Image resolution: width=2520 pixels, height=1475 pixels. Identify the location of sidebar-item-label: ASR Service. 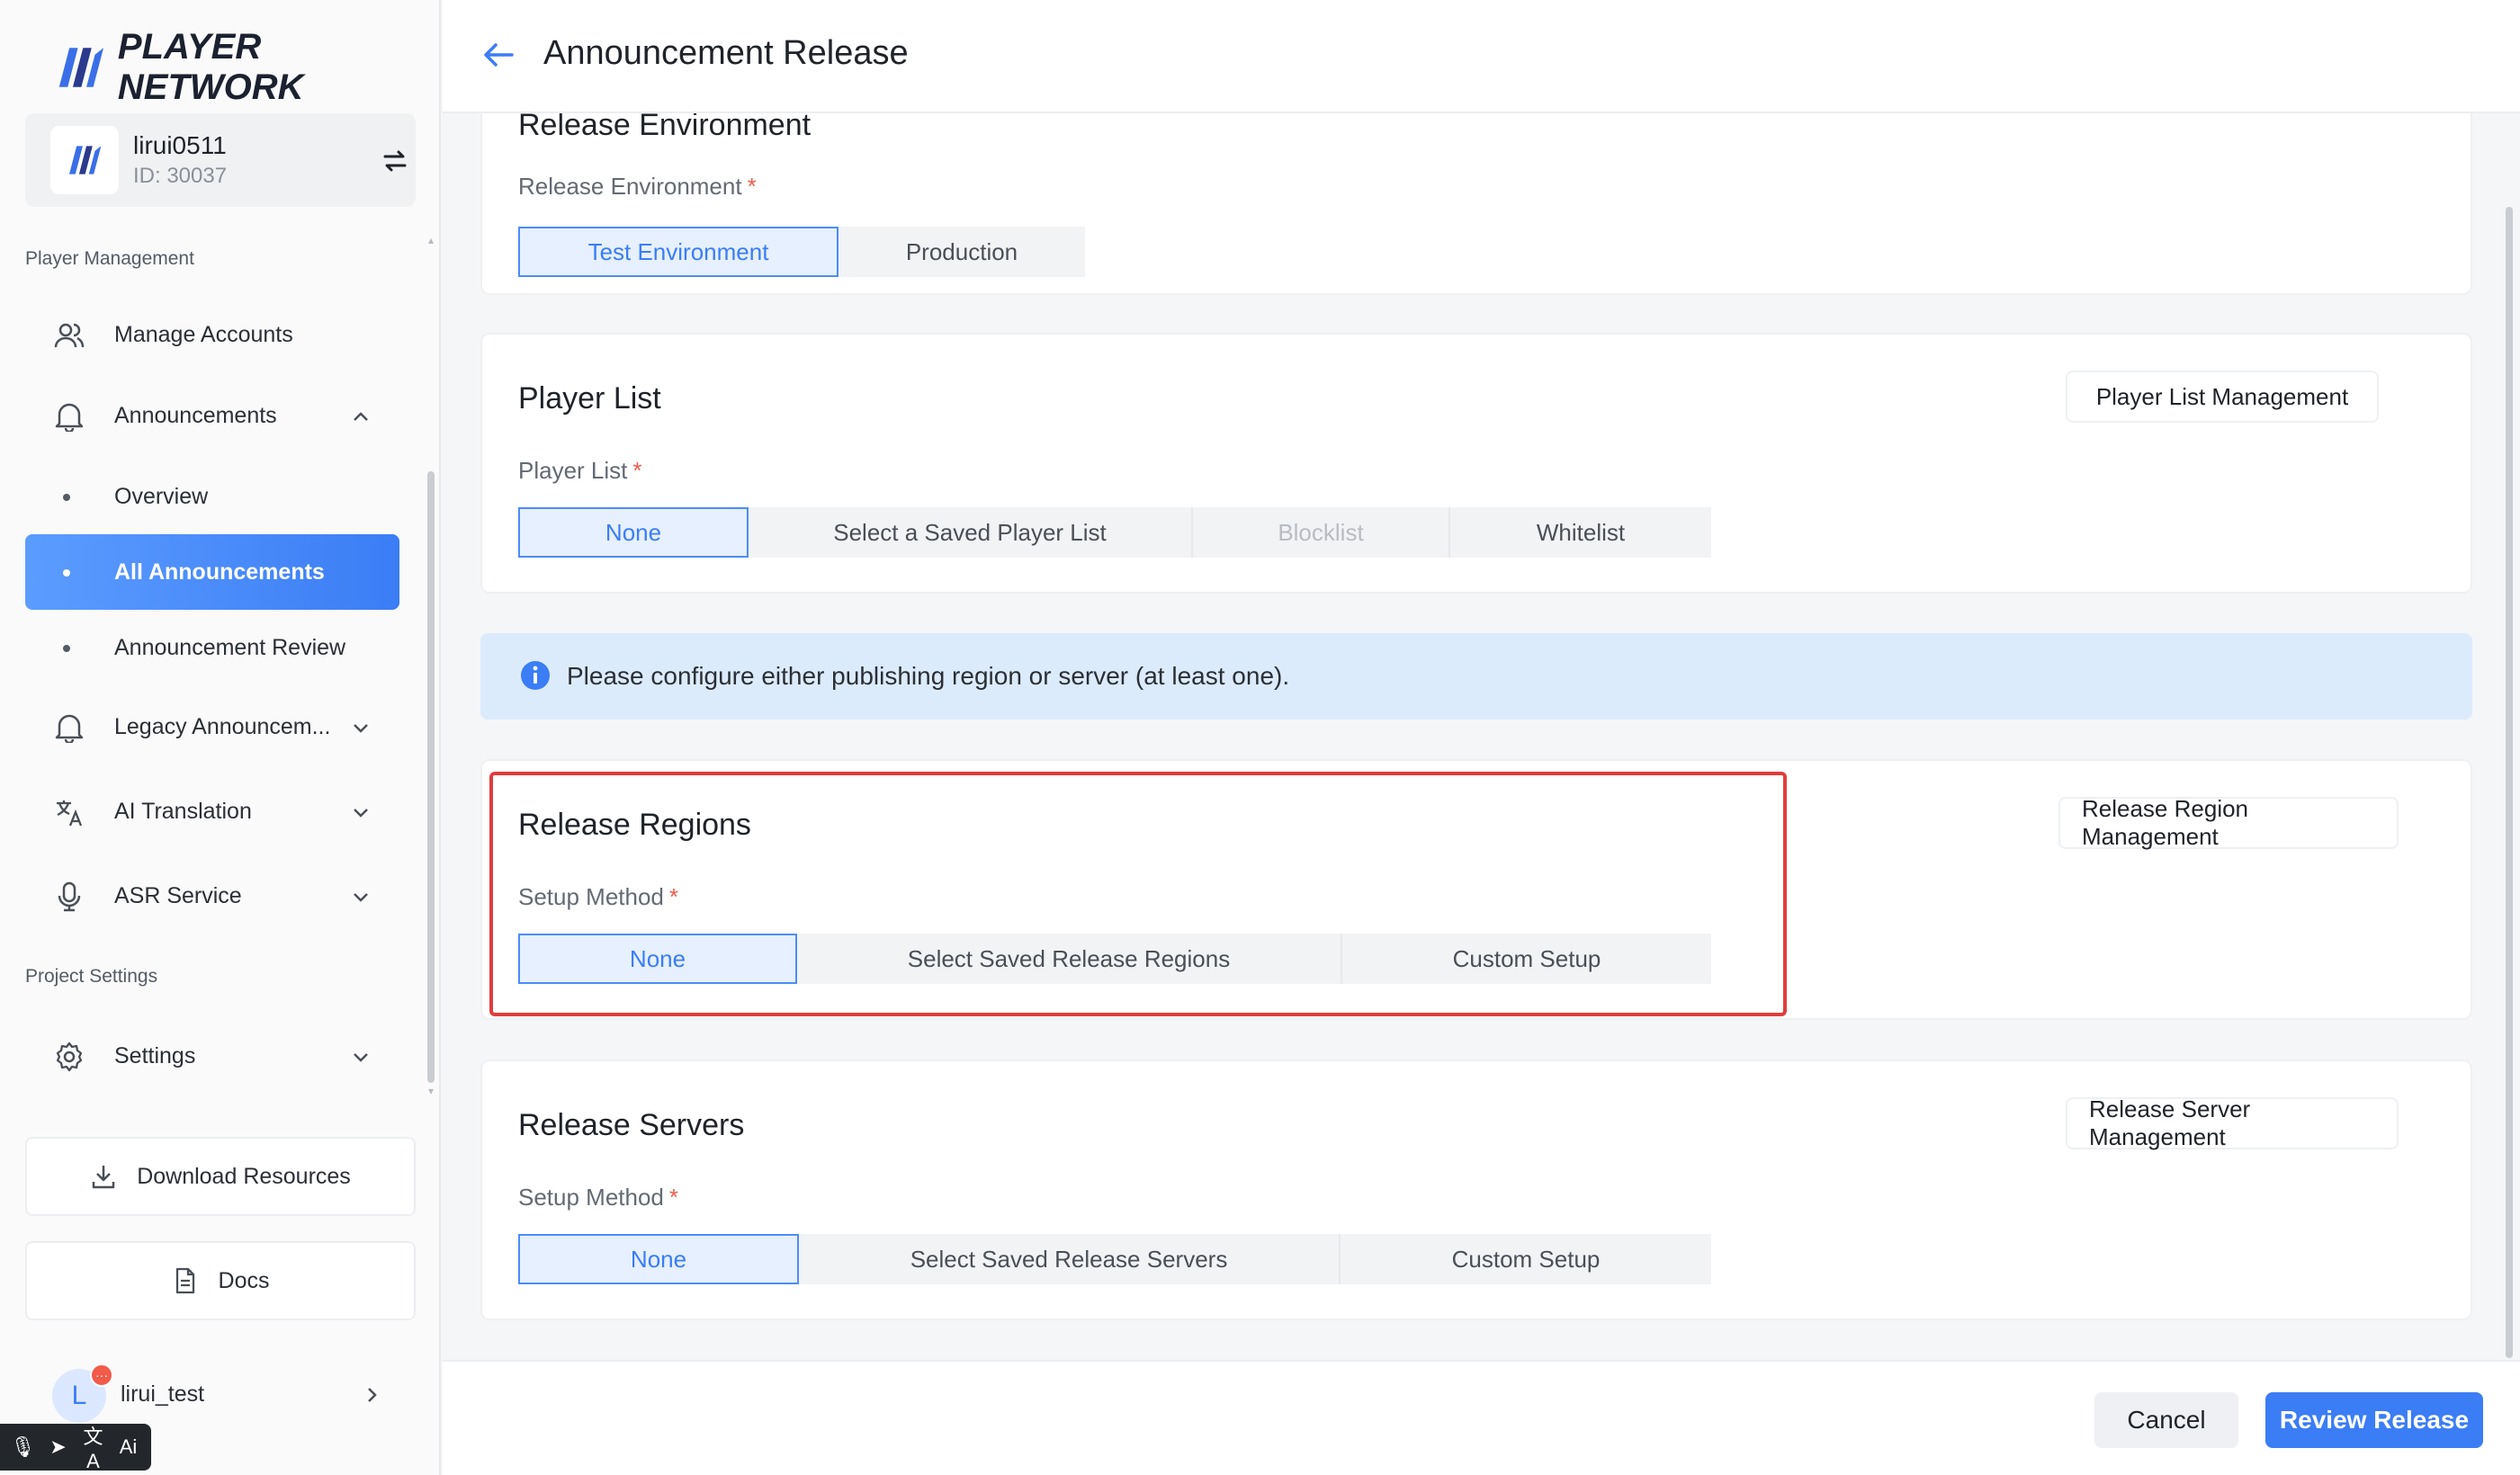
(178, 895).